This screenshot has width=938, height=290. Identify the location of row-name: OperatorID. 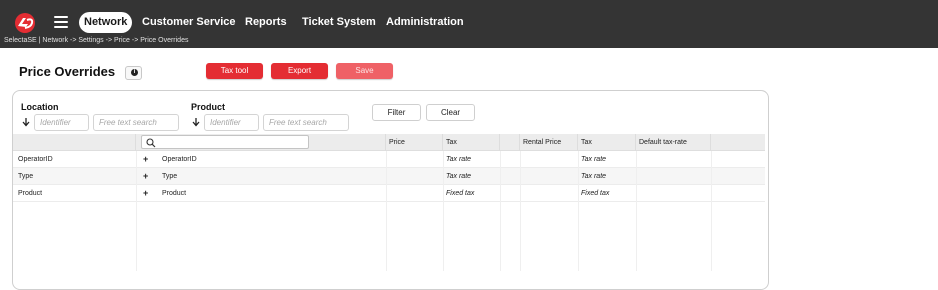
(179, 159).